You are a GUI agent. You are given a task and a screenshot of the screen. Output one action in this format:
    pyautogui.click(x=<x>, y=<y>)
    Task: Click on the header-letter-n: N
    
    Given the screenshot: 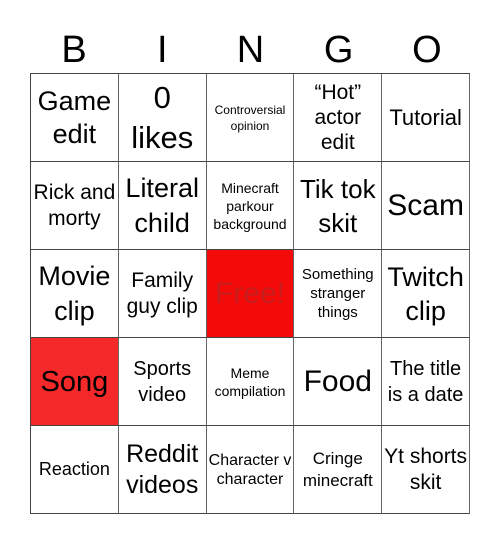 What is the action you would take?
    pyautogui.click(x=250, y=50)
    